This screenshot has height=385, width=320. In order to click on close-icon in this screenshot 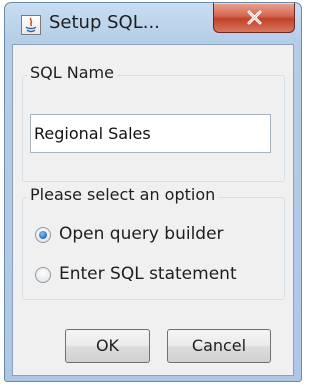, I will do `click(254, 17)`.